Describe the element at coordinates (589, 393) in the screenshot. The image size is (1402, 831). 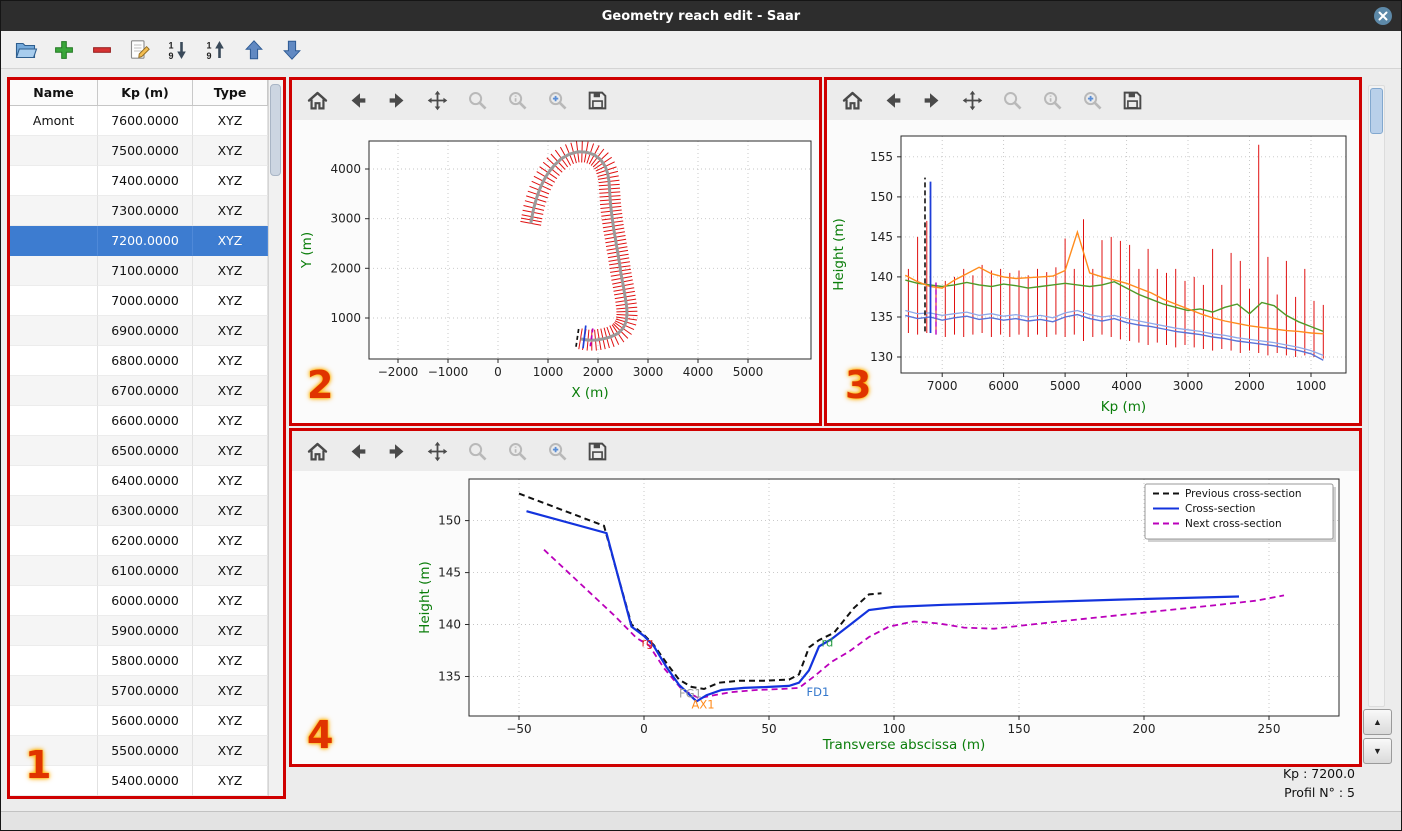
I see `svg-text: X (m)` at that location.